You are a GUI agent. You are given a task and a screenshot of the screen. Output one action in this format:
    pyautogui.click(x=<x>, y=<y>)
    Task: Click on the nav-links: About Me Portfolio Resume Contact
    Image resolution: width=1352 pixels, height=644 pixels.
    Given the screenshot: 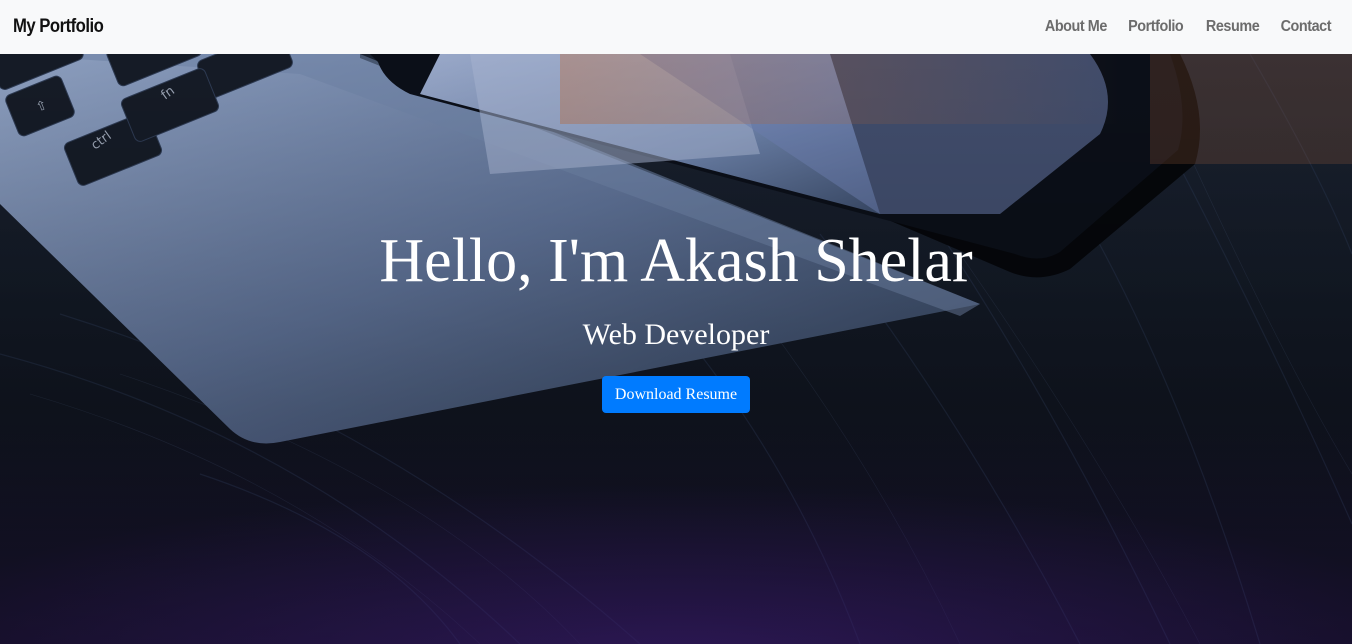 What is the action you would take?
    pyautogui.click(x=1176, y=27)
    